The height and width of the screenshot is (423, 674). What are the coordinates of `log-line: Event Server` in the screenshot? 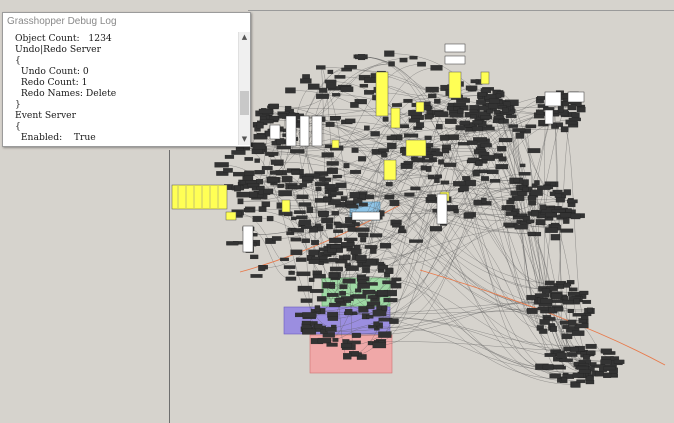 It's located at (46, 115).